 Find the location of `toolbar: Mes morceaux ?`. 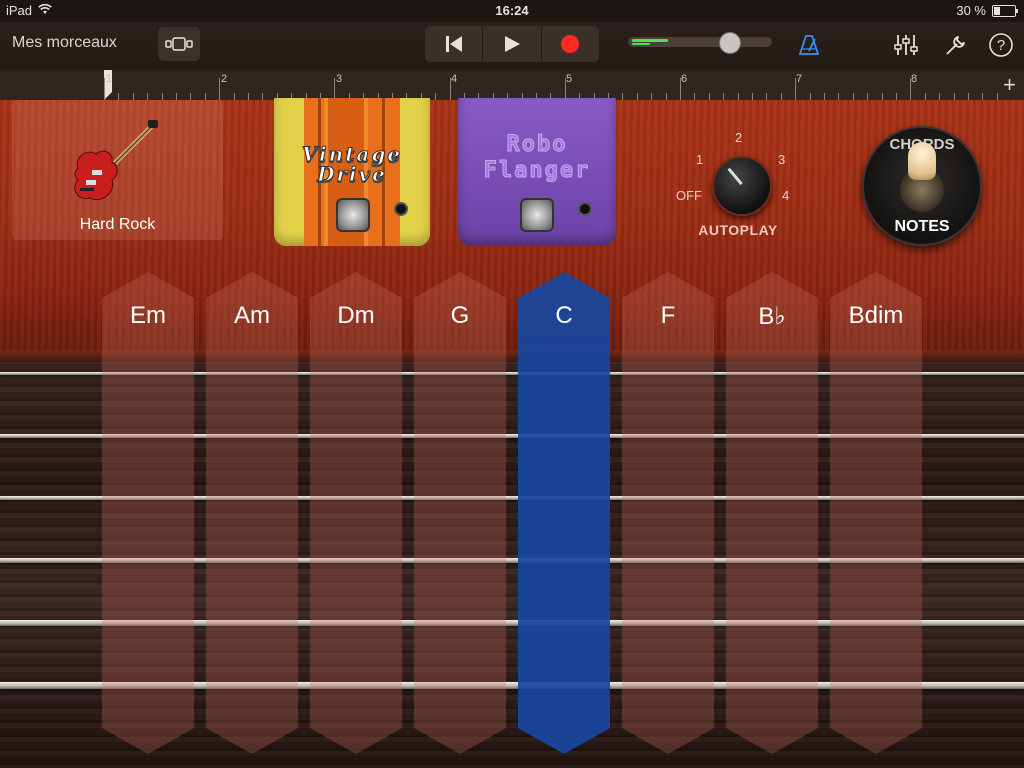

toolbar: Mes morceaux ? is located at coordinates (512, 46).